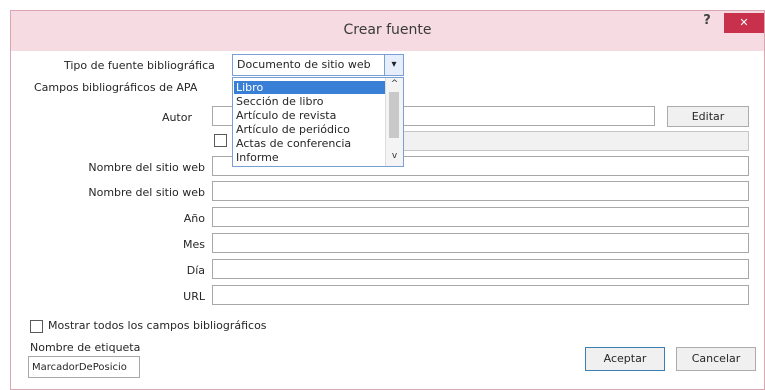 The height and width of the screenshot is (390, 765). What do you see at coordinates (310, 101) in the screenshot?
I see `dropdown-item-seccion-de-libro: Sección de libro` at bounding box center [310, 101].